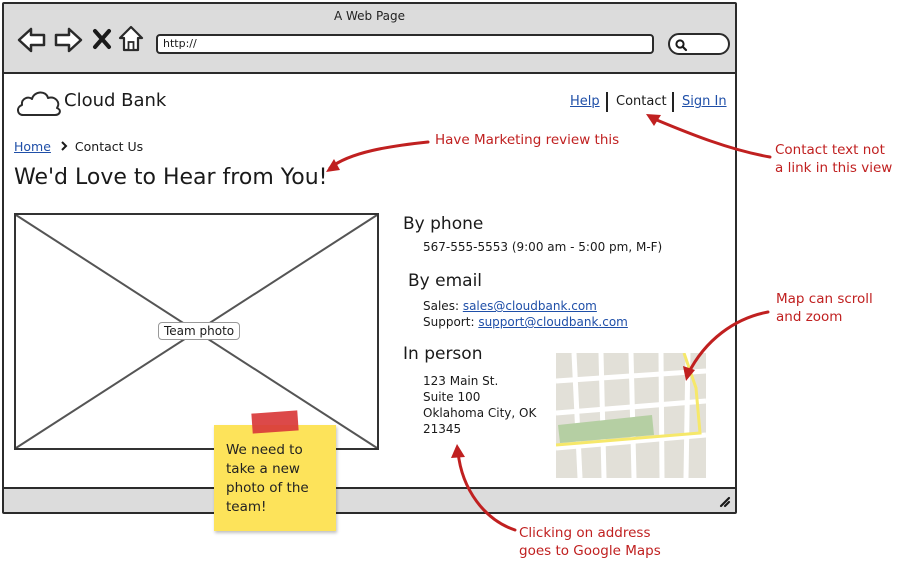  I want to click on annotation-line: and zoom, so click(809, 317).